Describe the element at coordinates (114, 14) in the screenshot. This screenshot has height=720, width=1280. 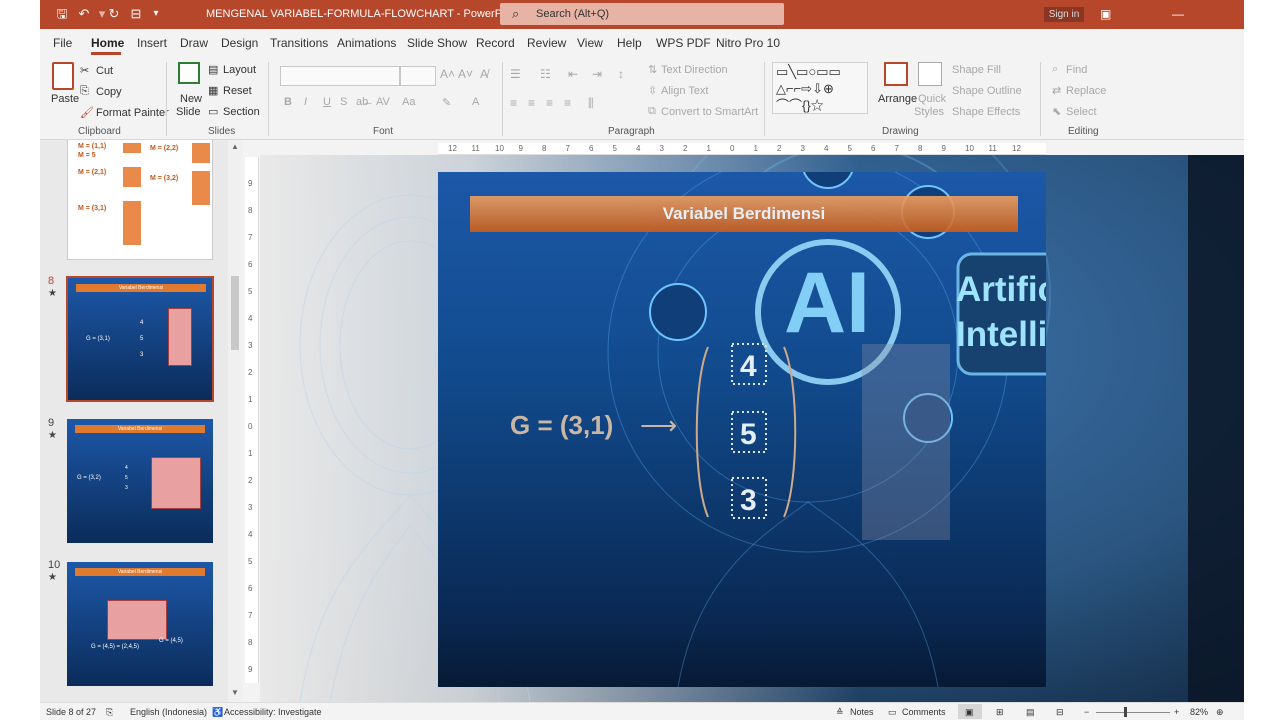
I see `redo-icon: ↻` at that location.